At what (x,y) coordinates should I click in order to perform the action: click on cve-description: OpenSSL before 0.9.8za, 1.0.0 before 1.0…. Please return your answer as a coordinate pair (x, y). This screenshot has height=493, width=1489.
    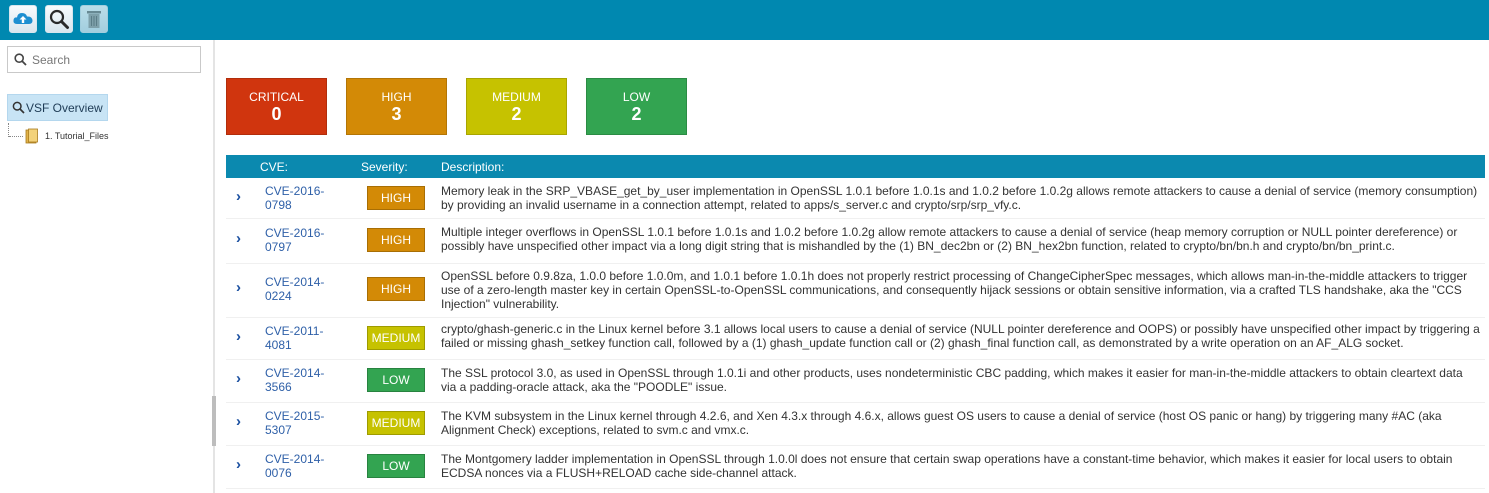
    Looking at the image, I should click on (954, 290).